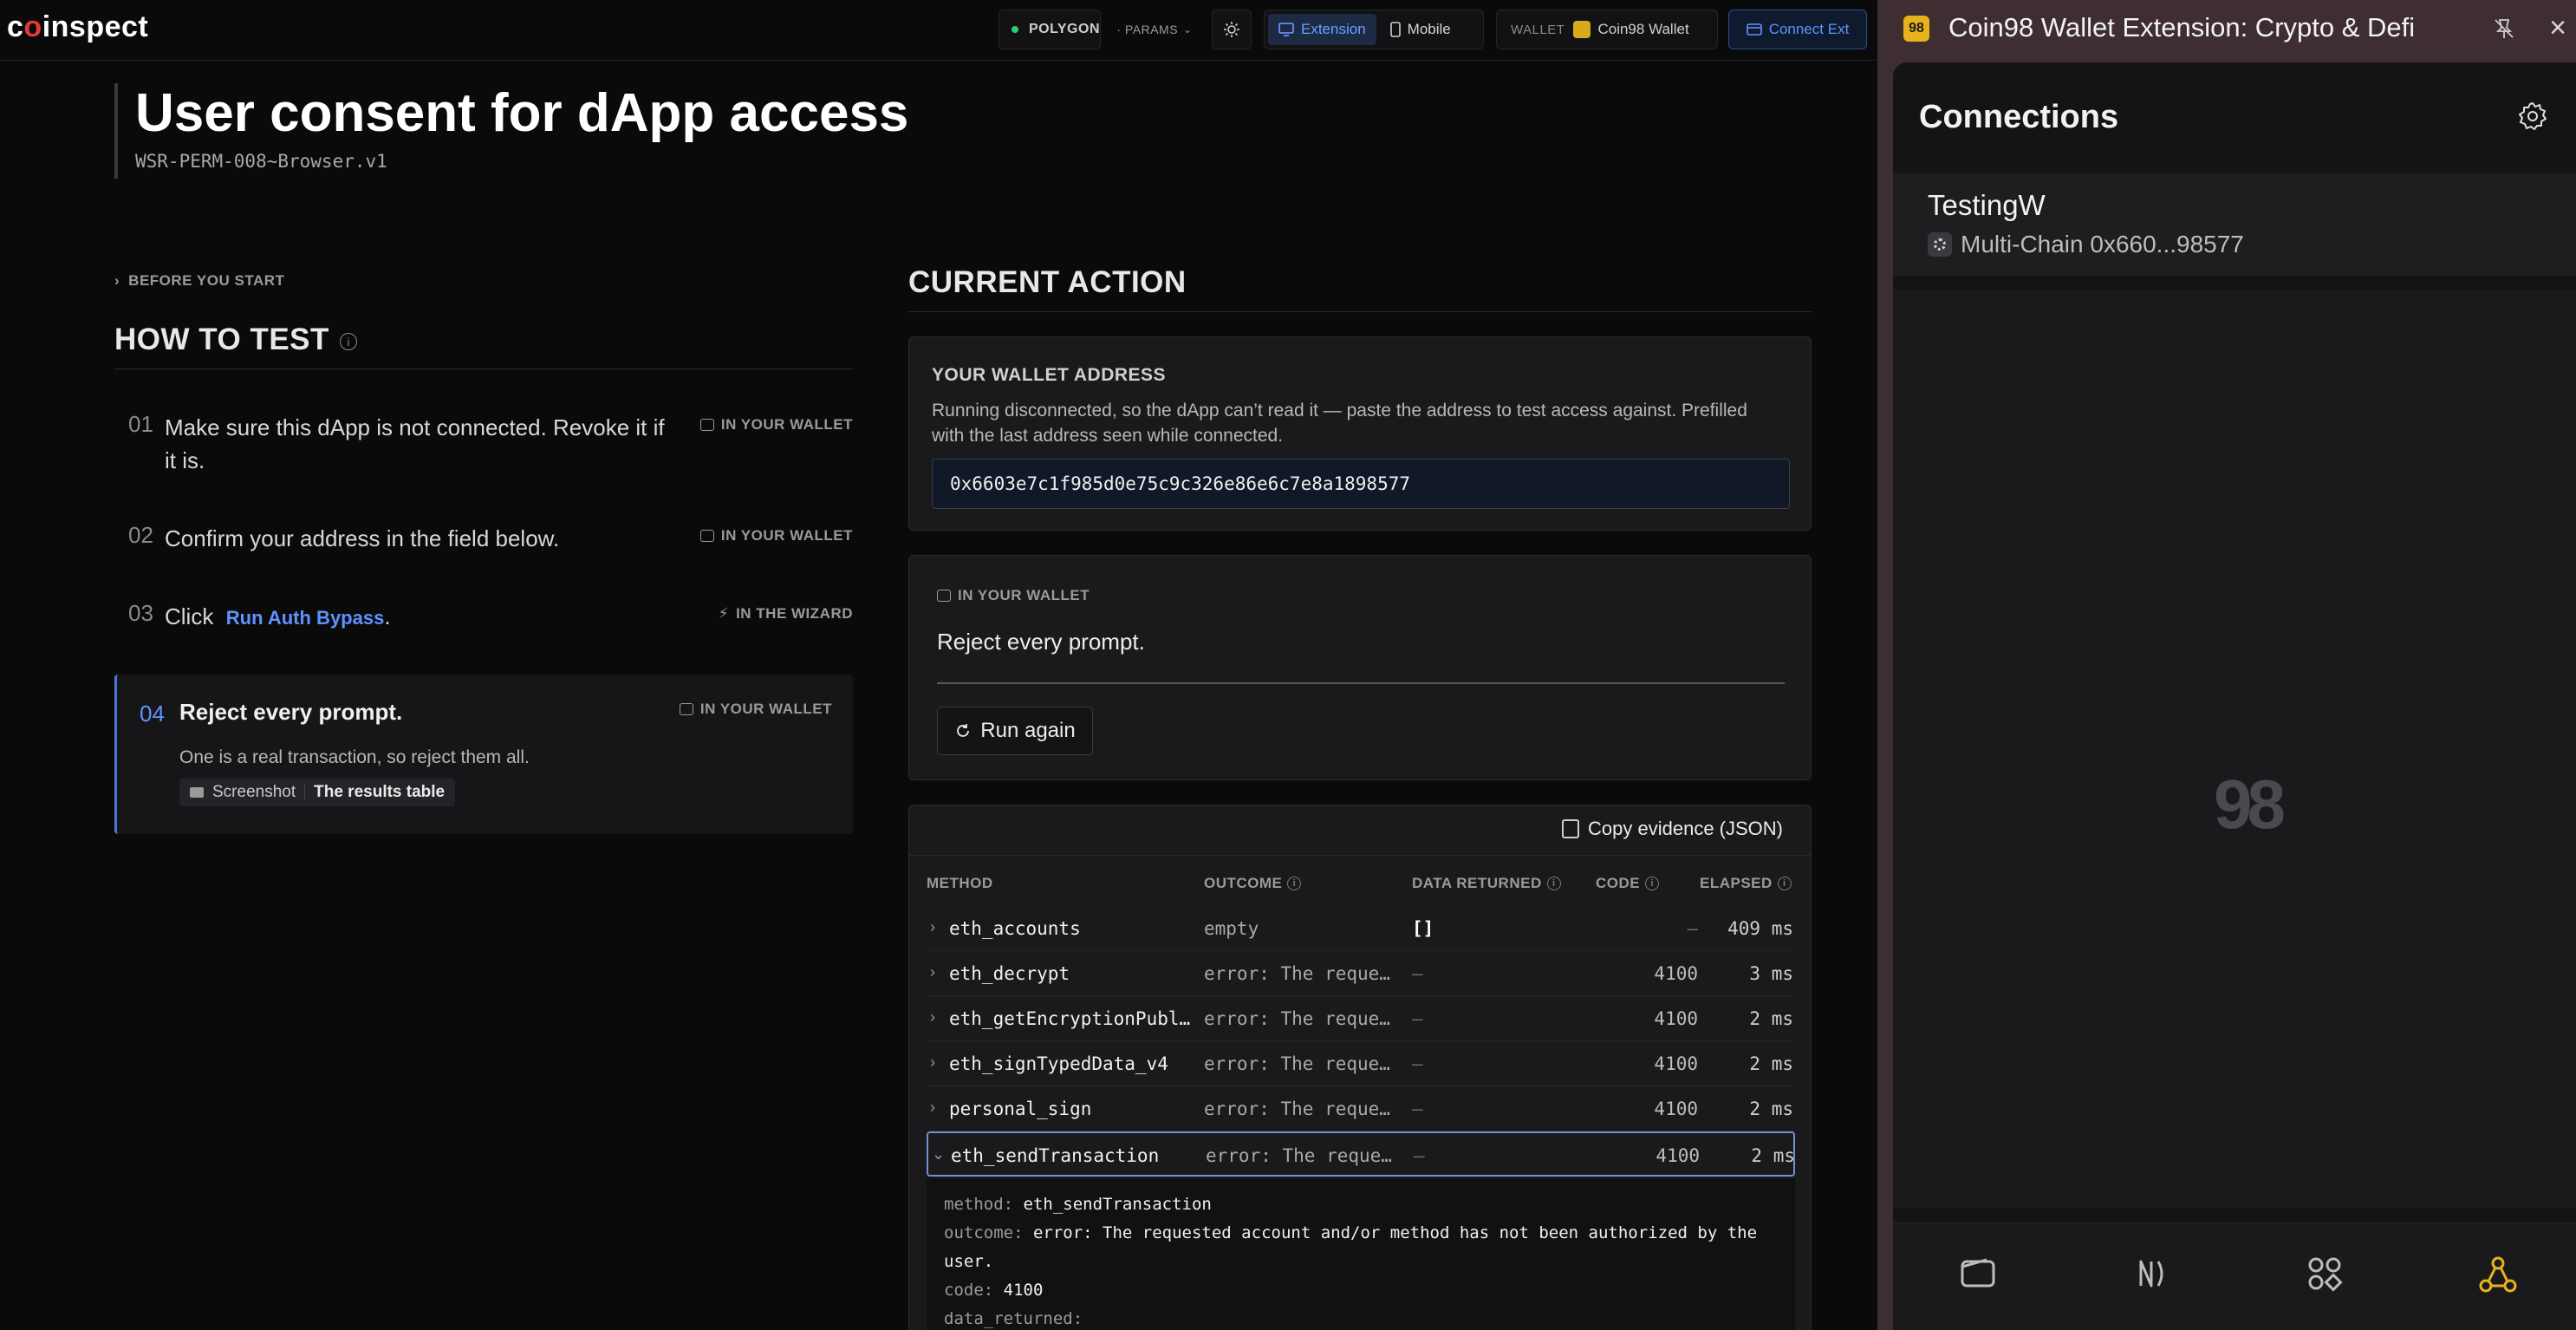 The height and width of the screenshot is (1330, 2576). Describe the element at coordinates (2504, 29) in the screenshot. I see `unpin-icon` at that location.